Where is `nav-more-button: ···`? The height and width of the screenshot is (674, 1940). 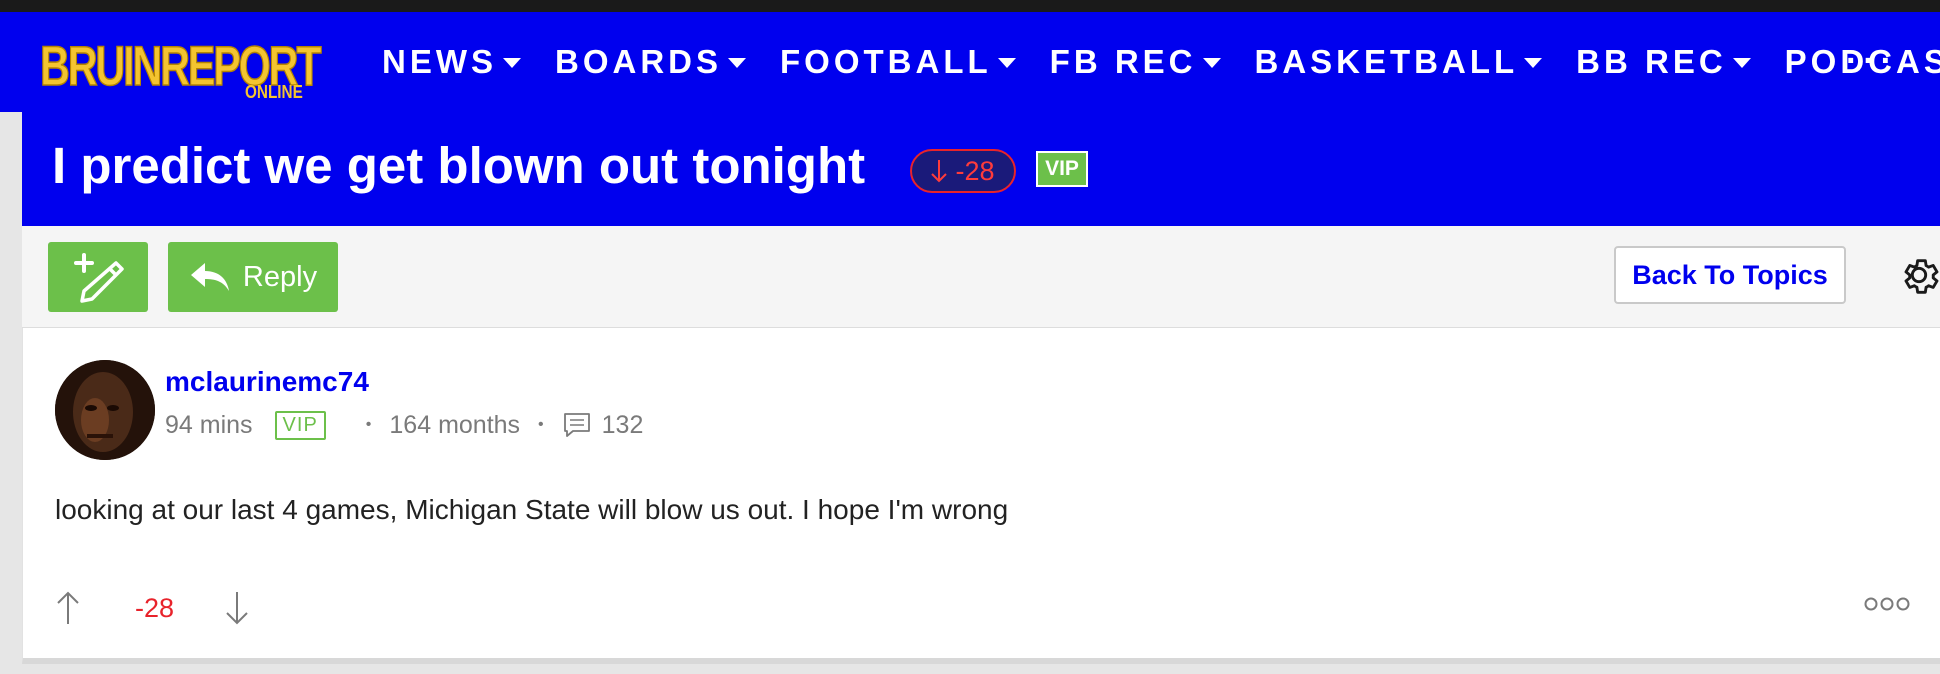 nav-more-button: ··· is located at coordinates (1872, 61).